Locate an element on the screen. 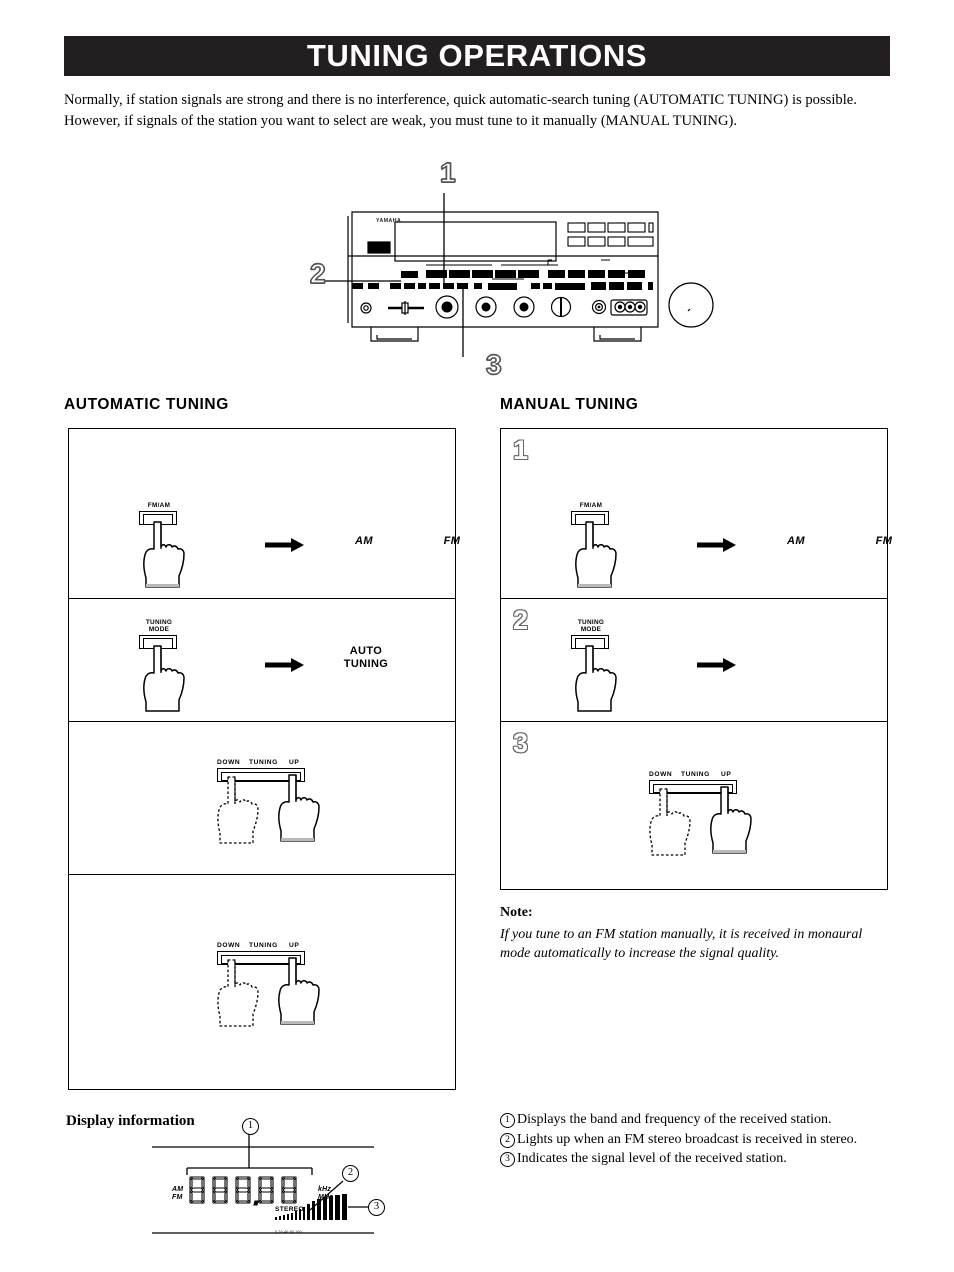 Image resolution: width=954 pixels, height=1272 pixels. manual-step1-number: 1 is located at coordinates (521, 450).